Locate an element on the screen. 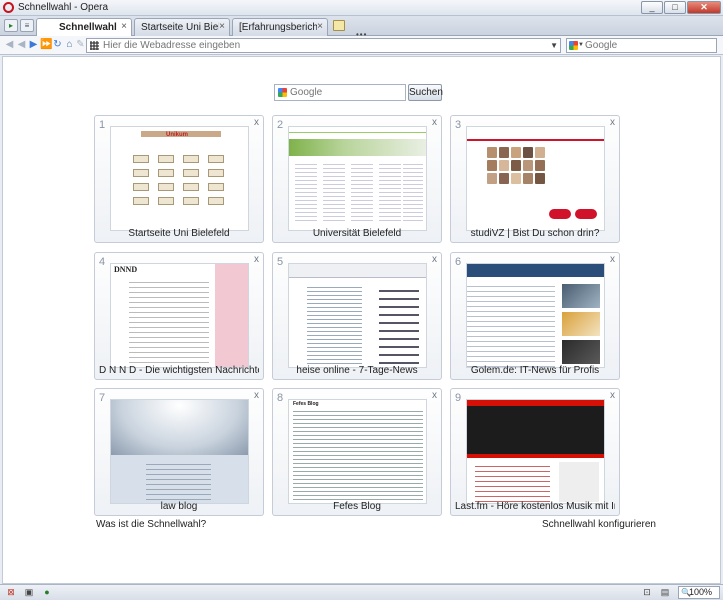  fast-forward-icon: ⏩ is located at coordinates (46, 45).